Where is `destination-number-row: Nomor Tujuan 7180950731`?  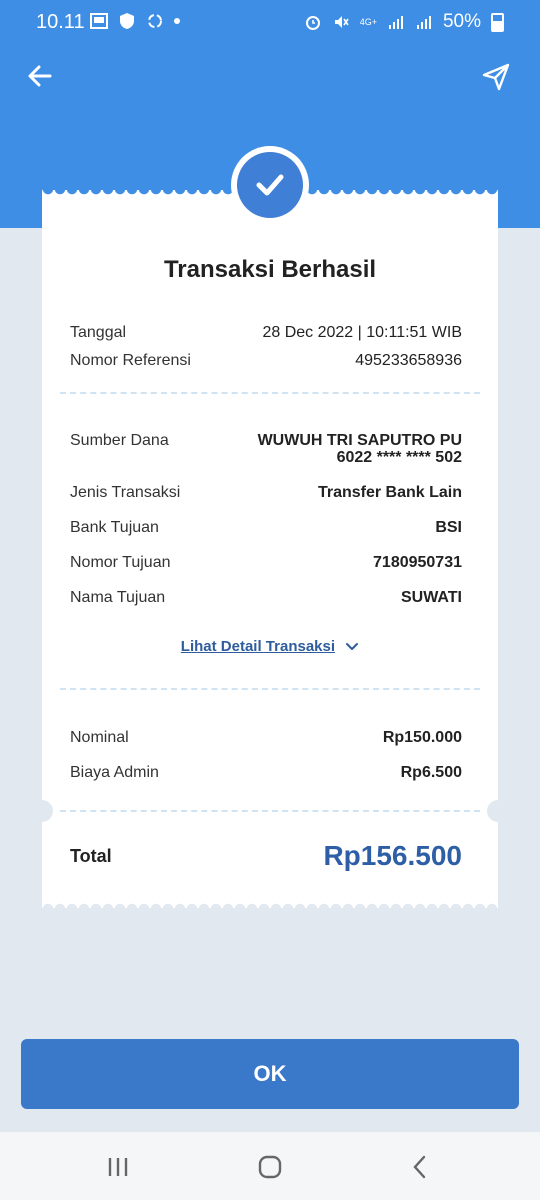 destination-number-row: Nomor Tujuan 7180950731 is located at coordinates (266, 563).